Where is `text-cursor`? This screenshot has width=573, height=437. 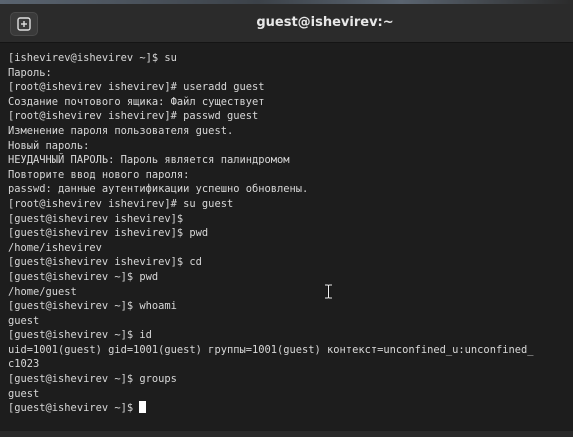 text-cursor is located at coordinates (143, 407).